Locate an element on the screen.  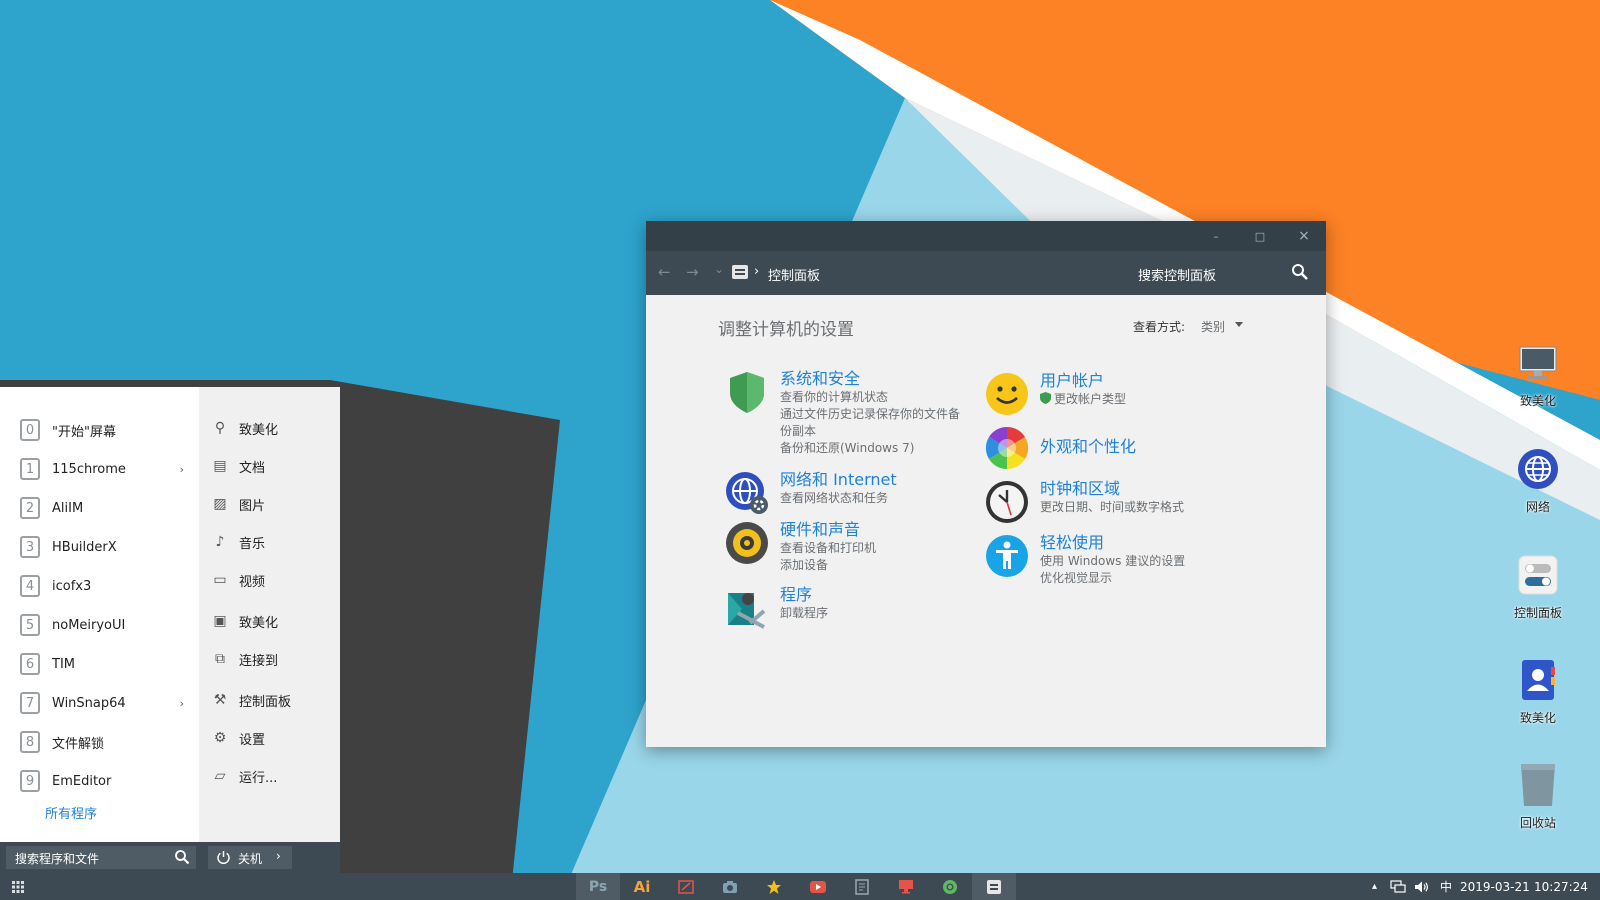
shutdown-options-arrow: › is located at coordinates (278, 856).